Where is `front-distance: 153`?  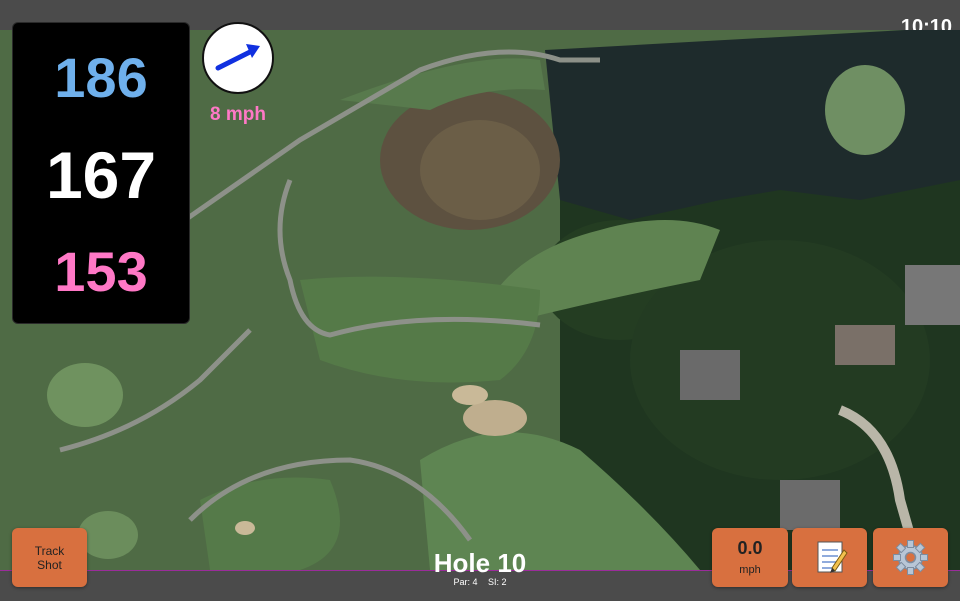 front-distance: 153 is located at coordinates (101, 271).